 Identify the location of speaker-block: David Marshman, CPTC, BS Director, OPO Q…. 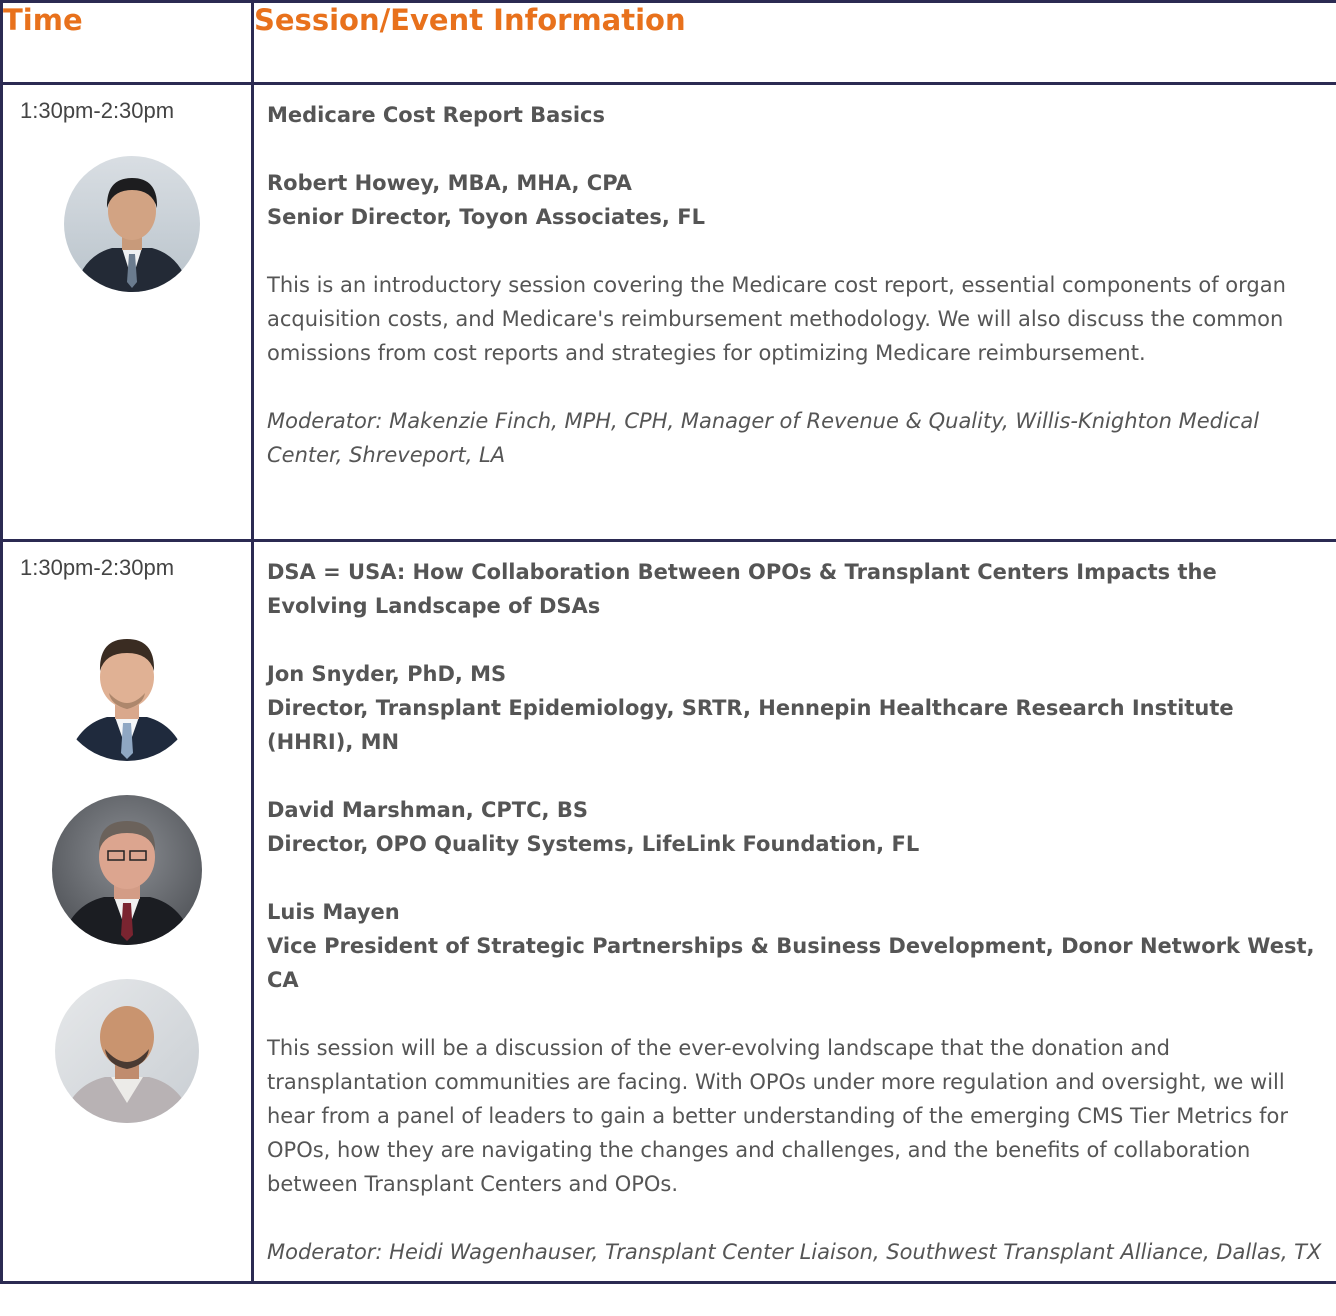
(794, 827).